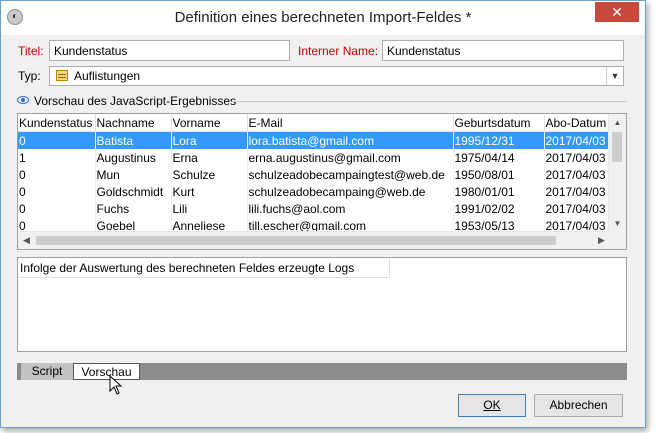 The image size is (658, 433). Describe the element at coordinates (338, 51) in the screenshot. I see `internal-name-label: Interner Name:` at that location.